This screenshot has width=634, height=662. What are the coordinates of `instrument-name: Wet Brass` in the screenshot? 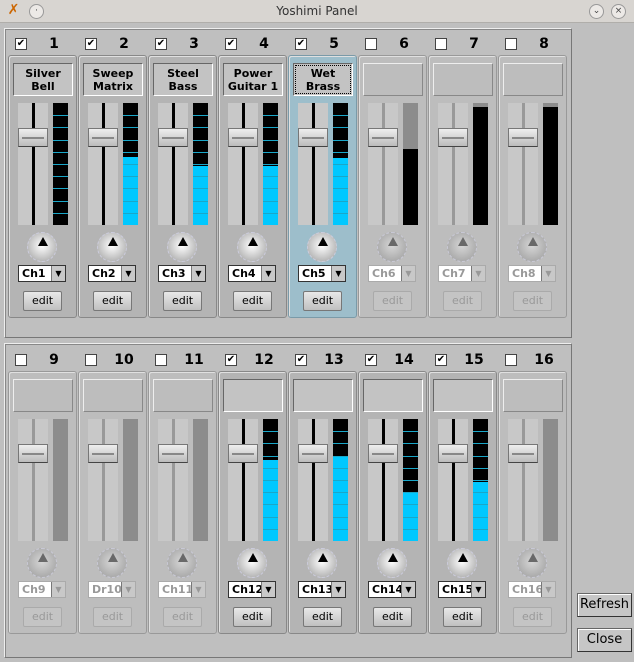 It's located at (323, 79).